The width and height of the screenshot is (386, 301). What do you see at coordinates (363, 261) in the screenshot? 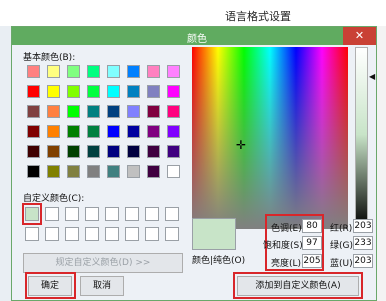
I see `blue-input: 203` at bounding box center [363, 261].